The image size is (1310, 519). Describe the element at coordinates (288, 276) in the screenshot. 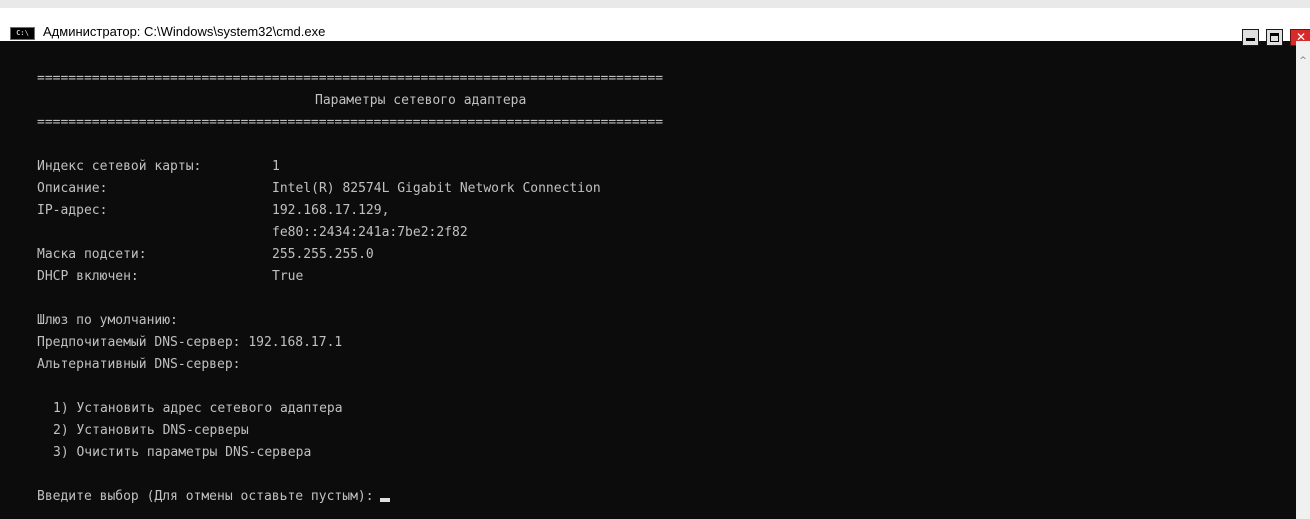

I see `dhcp-value: True` at that location.